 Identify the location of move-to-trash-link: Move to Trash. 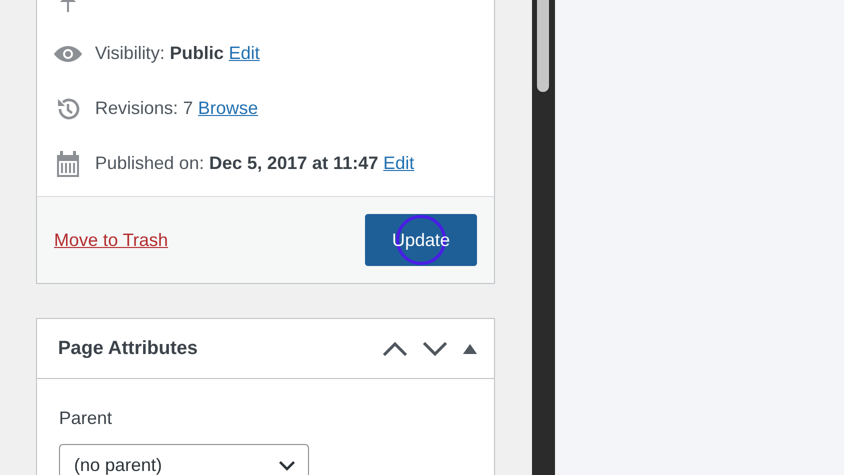
(111, 240).